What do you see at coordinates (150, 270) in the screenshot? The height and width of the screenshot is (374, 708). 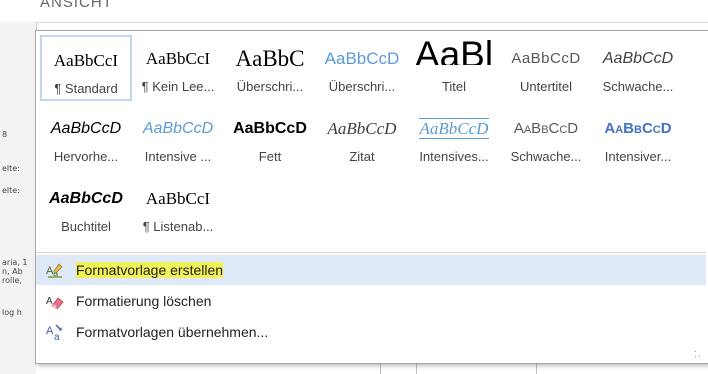 I see `create-style-label: Formatvorlage erstellen` at bounding box center [150, 270].